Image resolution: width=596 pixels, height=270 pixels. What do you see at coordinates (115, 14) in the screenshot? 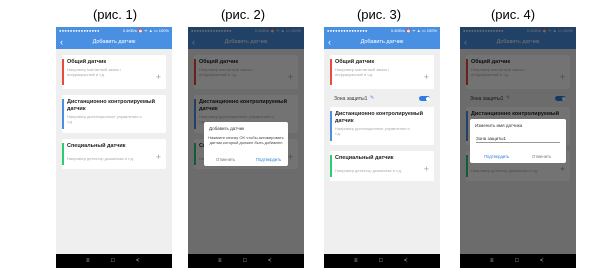
I see `caption-1: (рис. 1)` at bounding box center [115, 14].